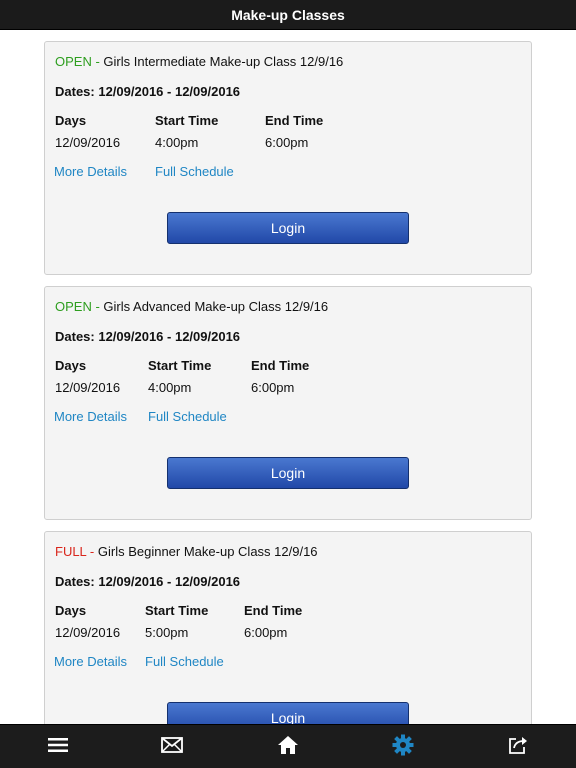  I want to click on mail-icon, so click(172, 747).